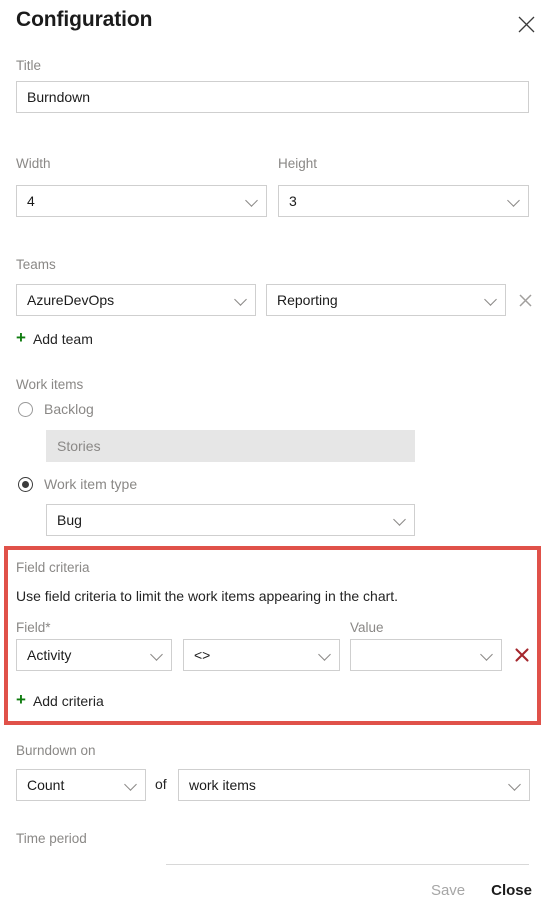  I want to click on criteria-field-dropdown: Activity, so click(94, 655).